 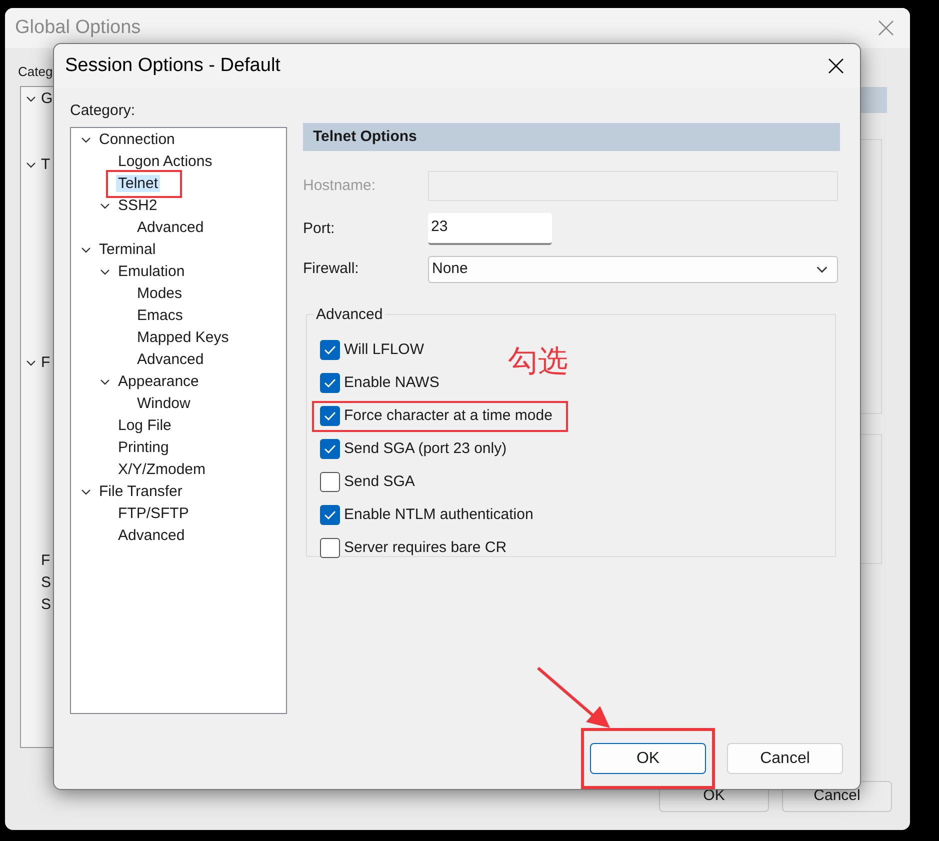 I want to click on category-label: Category:, so click(x=103, y=111).